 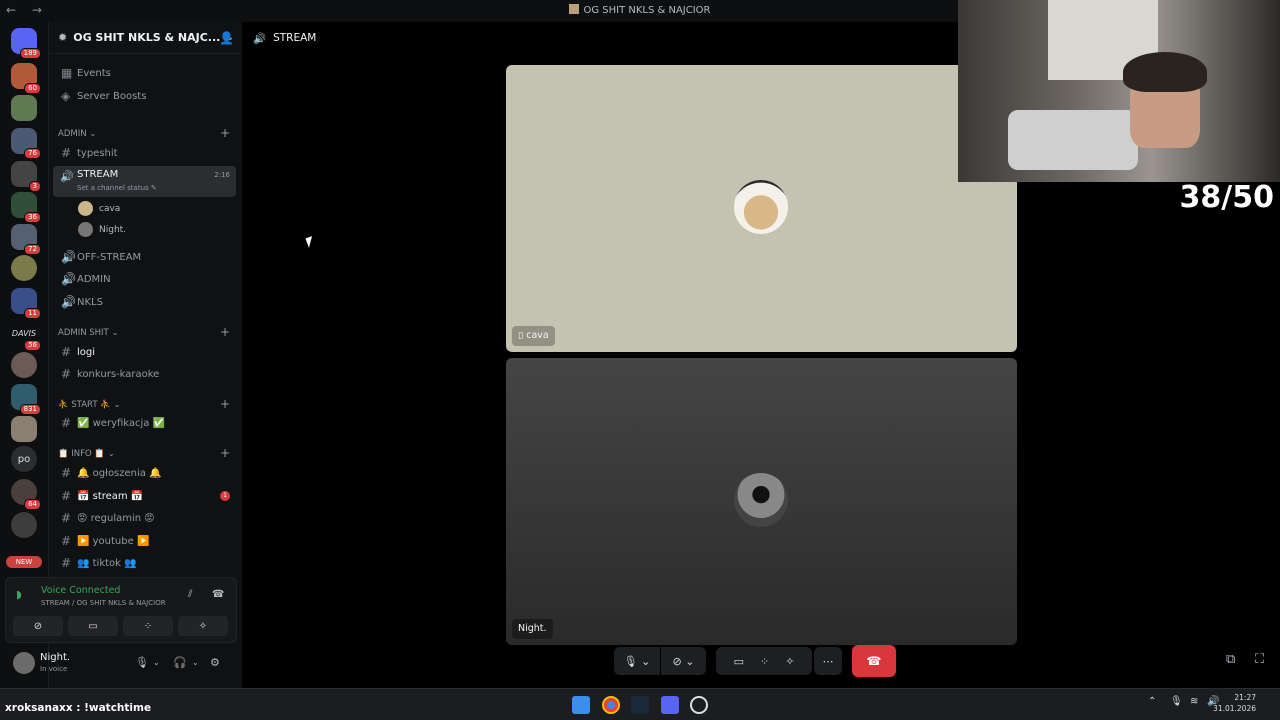 What do you see at coordinates (26, 399) in the screenshot?
I see `server-icon: 831` at bounding box center [26, 399].